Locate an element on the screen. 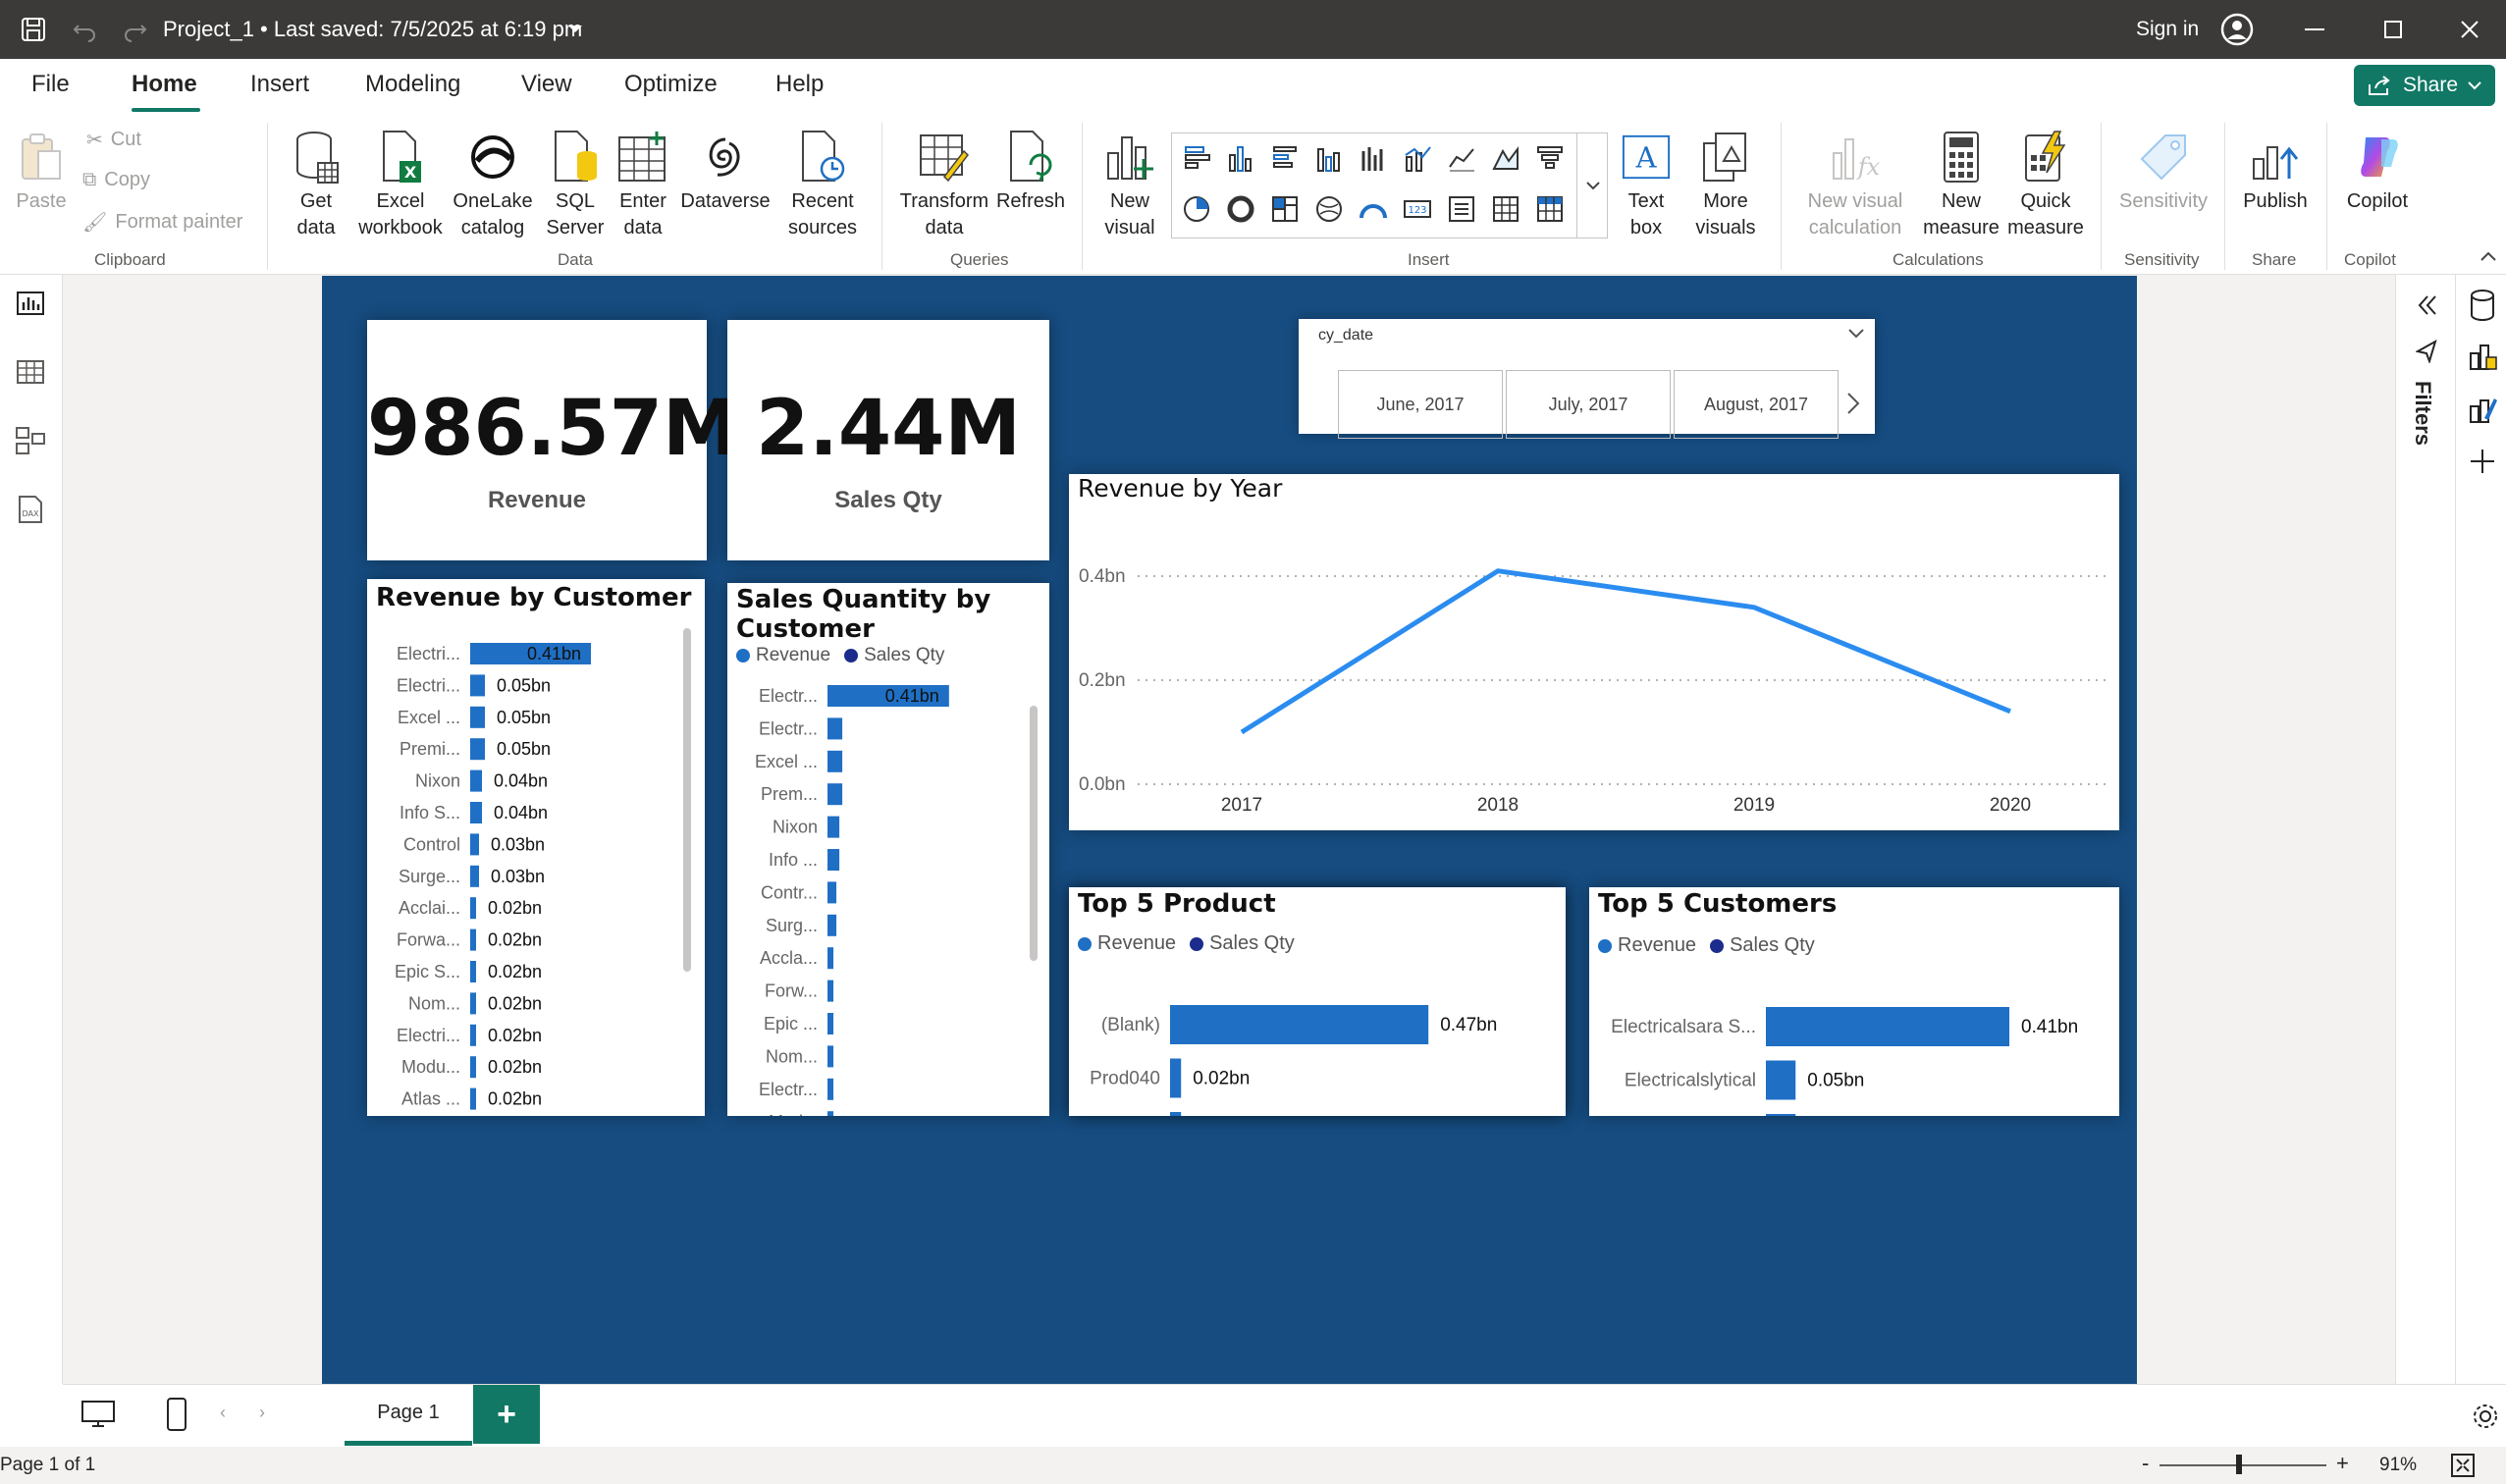 This screenshot has height=1484, width=2506. build-visual-icon is located at coordinates (2482, 357).